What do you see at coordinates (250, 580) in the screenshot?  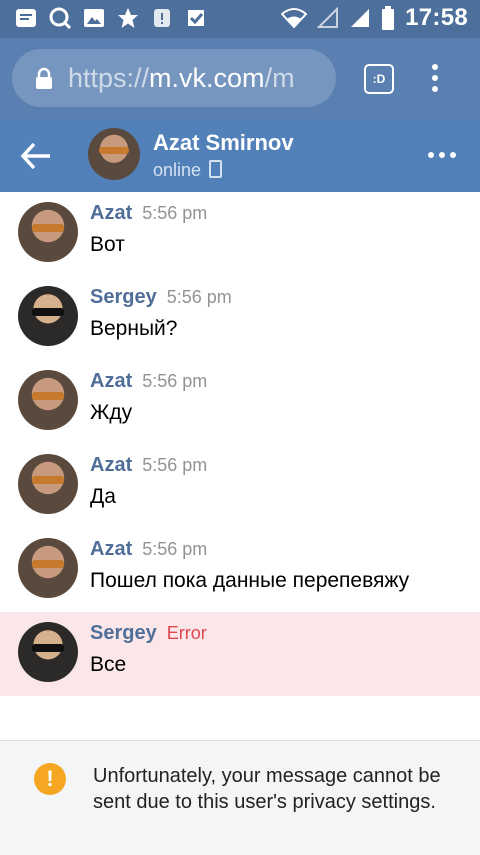 I see `message-text: Пошел пока данные перепевяжу` at bounding box center [250, 580].